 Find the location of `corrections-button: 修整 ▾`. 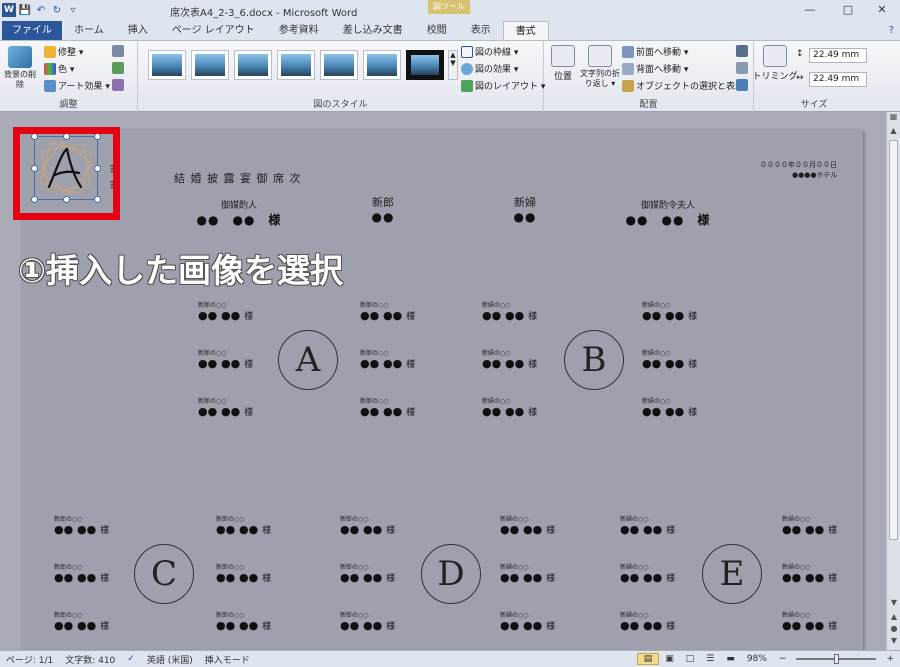

corrections-button: 修整 ▾ is located at coordinates (63, 51).